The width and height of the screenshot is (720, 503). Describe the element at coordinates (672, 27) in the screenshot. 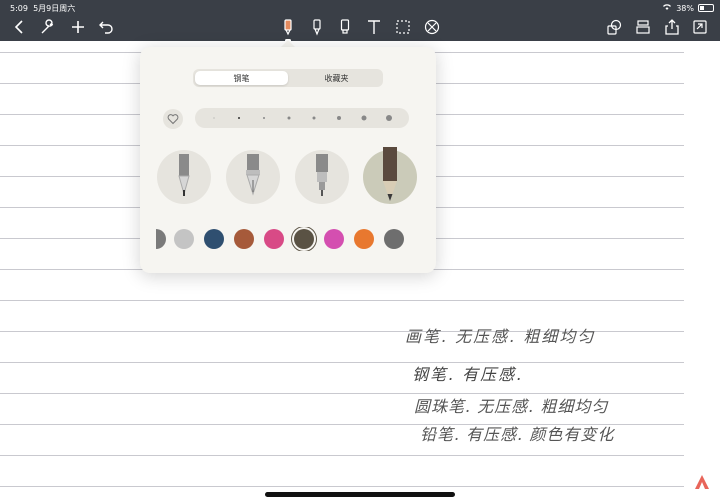

I see `share-icon` at that location.